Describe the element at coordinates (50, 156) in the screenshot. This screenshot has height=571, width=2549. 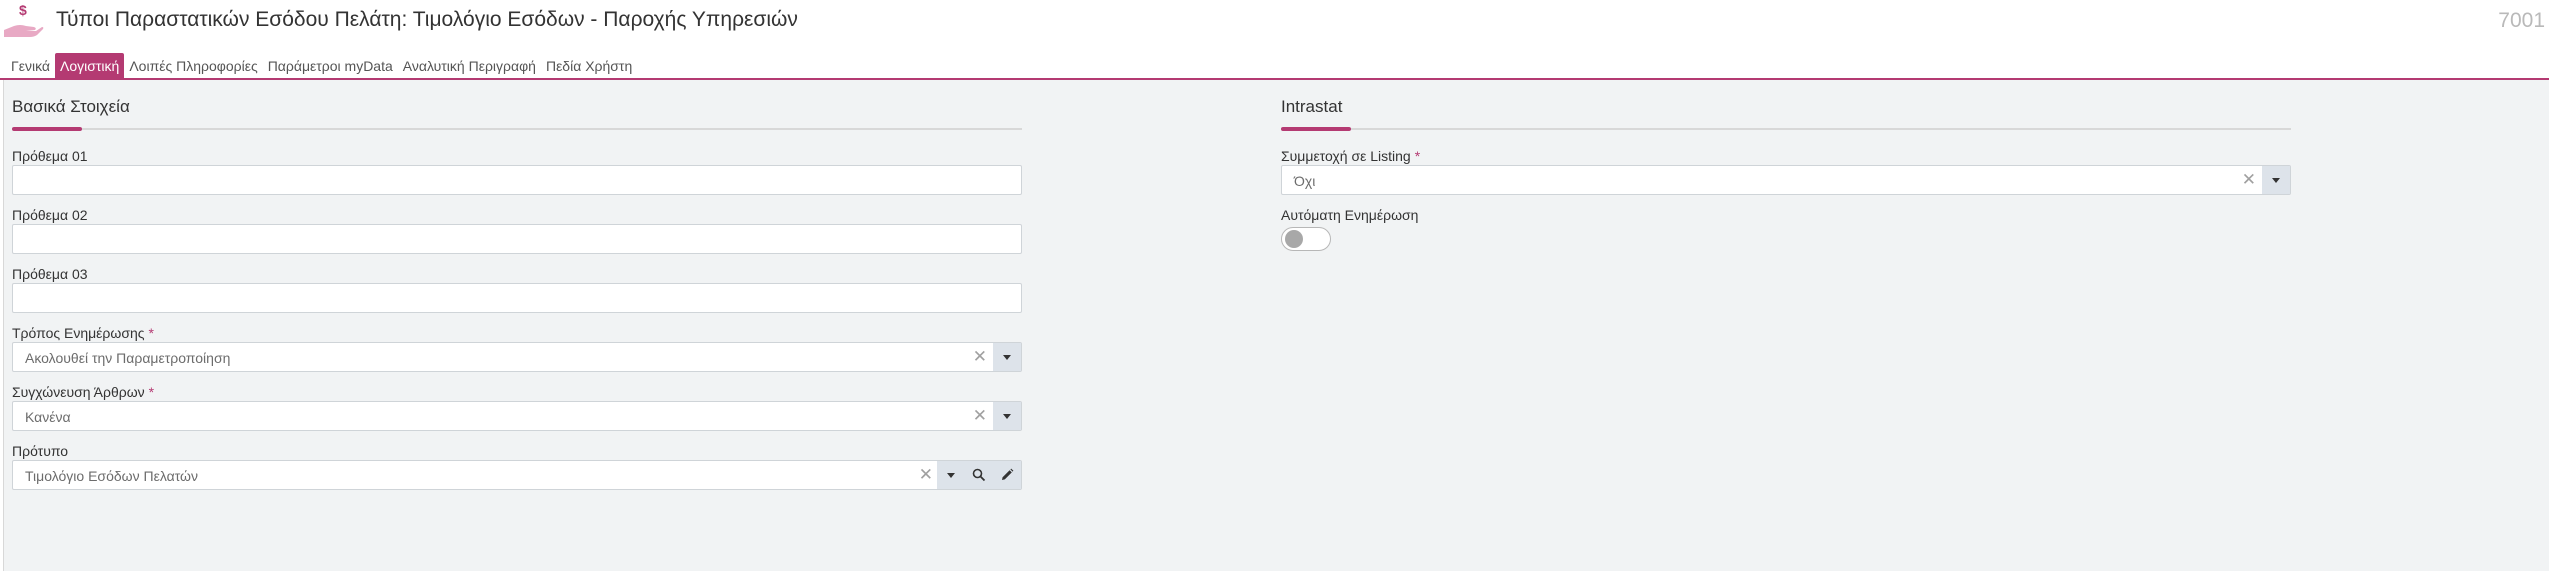
I see `prefix-01-label: Πρόθεμα 01` at that location.